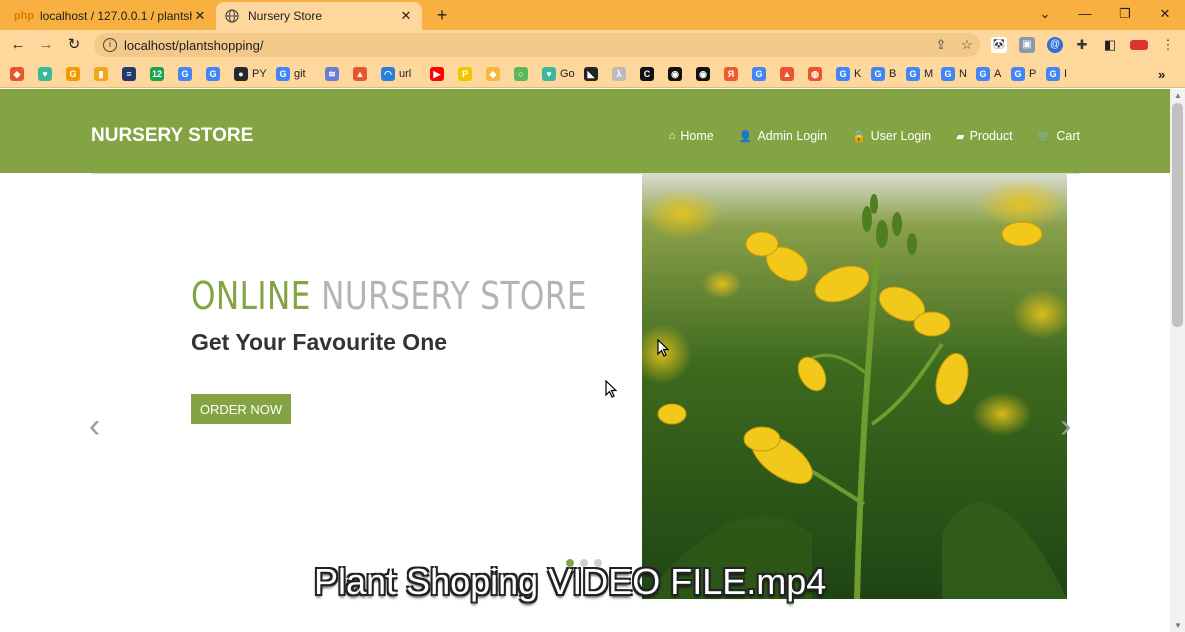  I want to click on bookmark-item: ≋, so click(334, 74).